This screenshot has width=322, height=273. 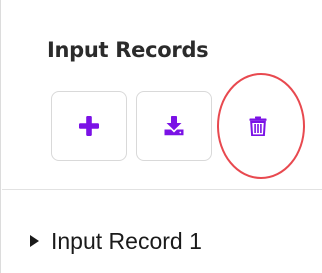 What do you see at coordinates (128, 50) in the screenshot?
I see `panel-title: Input Records` at bounding box center [128, 50].